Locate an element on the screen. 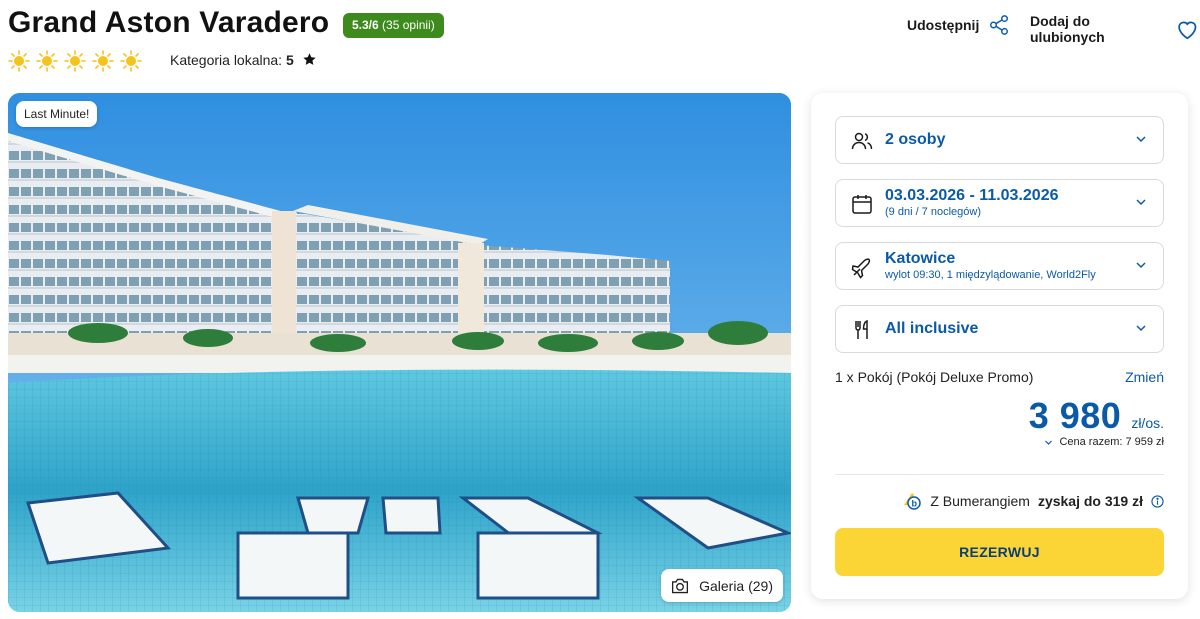  reserve-button: REZERWUJ is located at coordinates (999, 552).